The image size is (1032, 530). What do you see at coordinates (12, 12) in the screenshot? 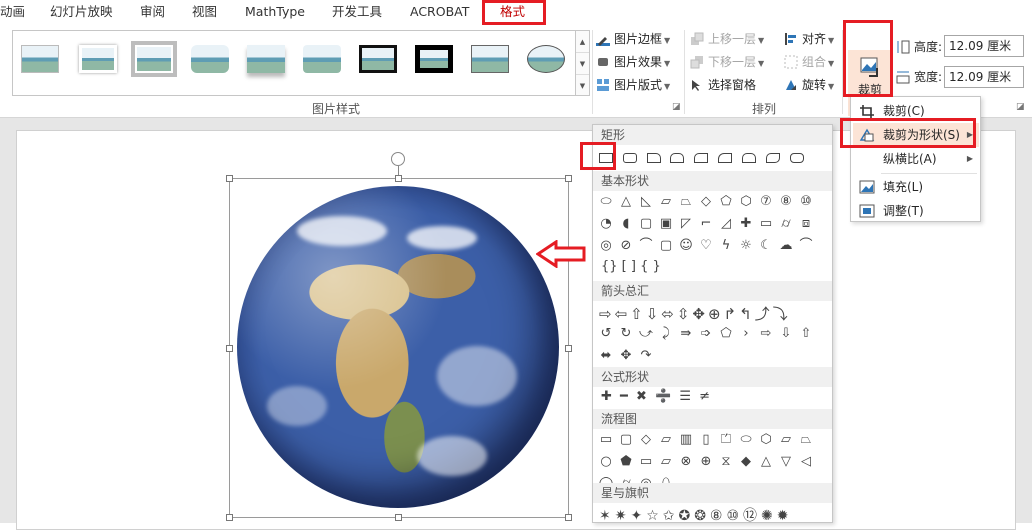
I see `tab-animation: 动画` at bounding box center [12, 12].